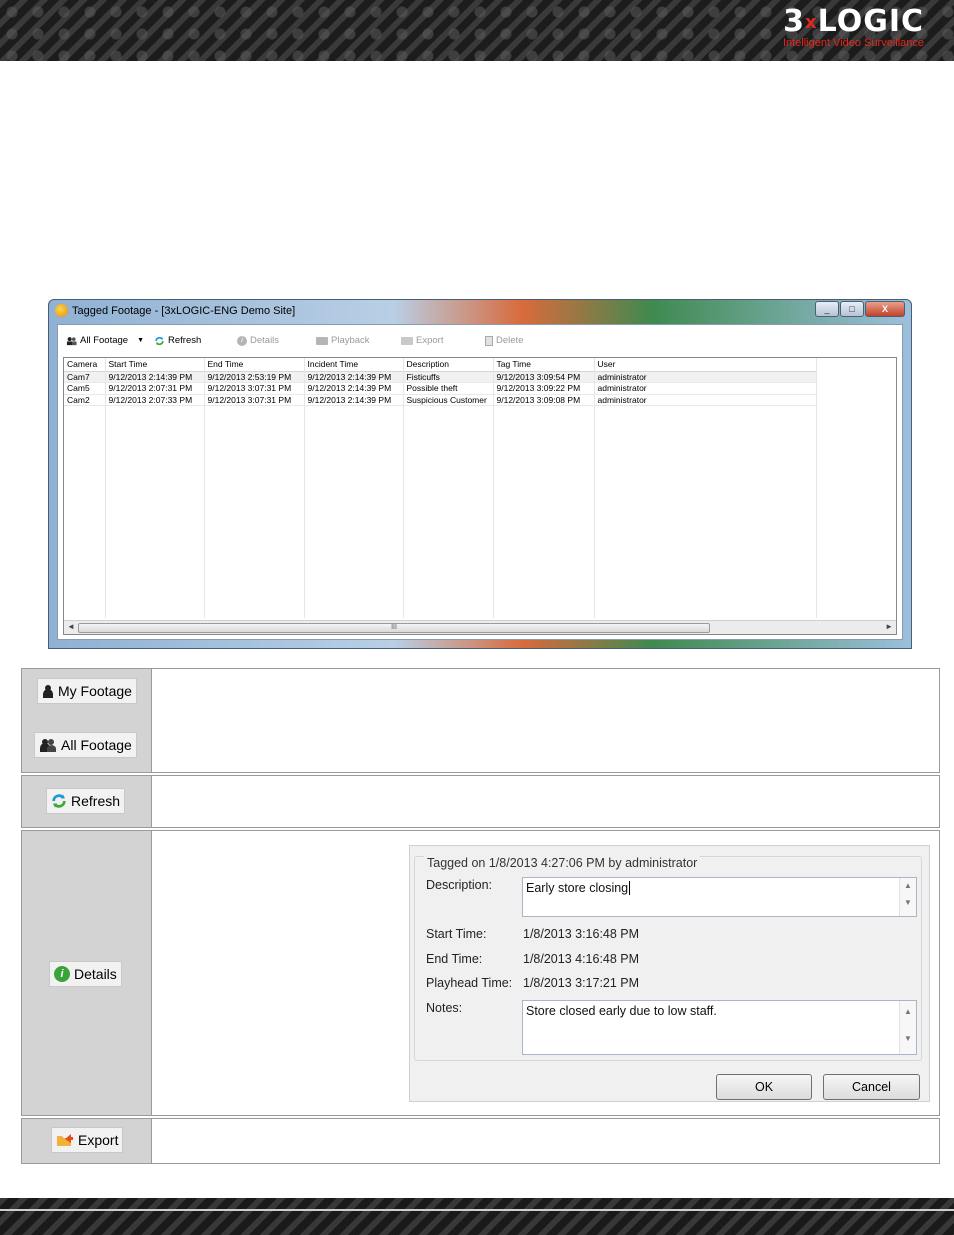 This screenshot has height=1235, width=954. Describe the element at coordinates (853, 43) in the screenshot. I see `brand-tagline: Intelligent Video Surveillance` at that location.